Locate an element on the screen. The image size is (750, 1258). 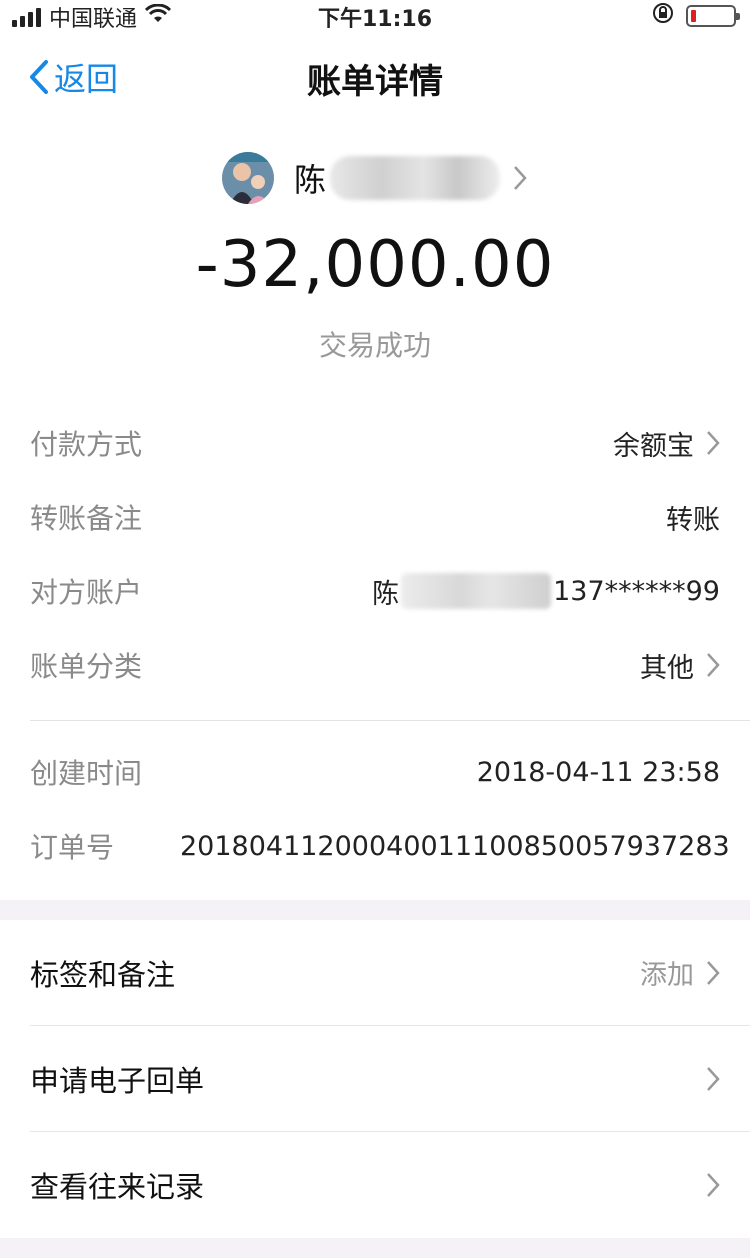
detail-row-order-number: 订单号 20180411200040011100850057937283 is located at coordinates (375, 846).